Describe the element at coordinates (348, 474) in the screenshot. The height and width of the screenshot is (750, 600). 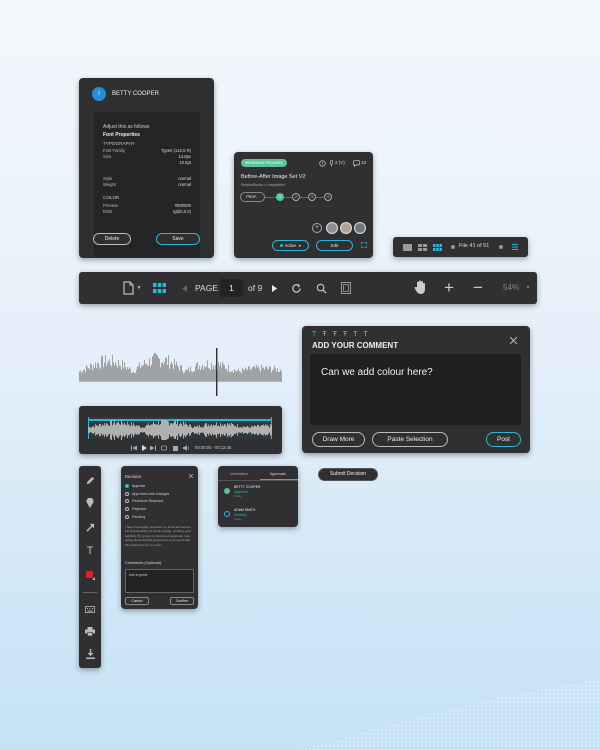
I see `submit-decision-button: Submit Decision` at that location.